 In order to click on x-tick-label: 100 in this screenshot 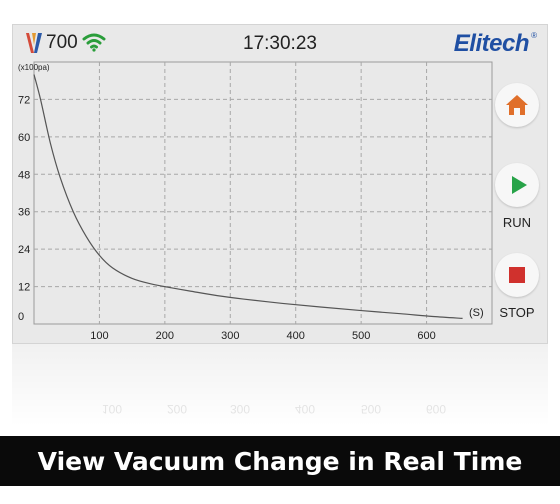, I will do `click(99, 336)`.